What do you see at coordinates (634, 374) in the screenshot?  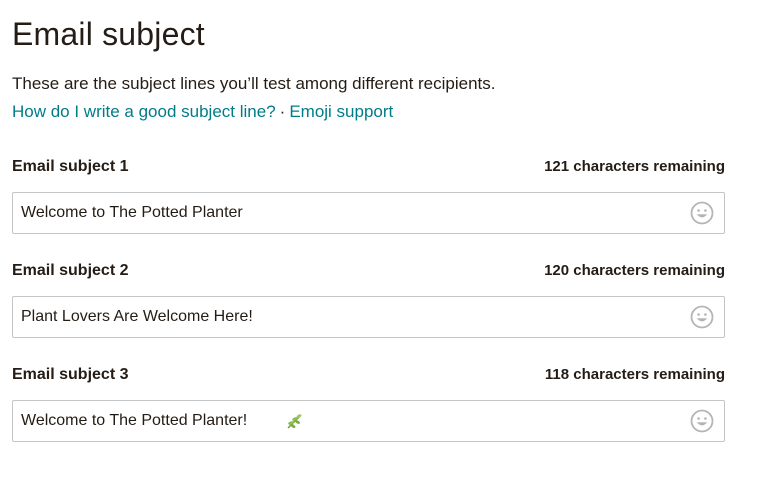 I see `characters-remaining: 118 characters remaining` at bounding box center [634, 374].